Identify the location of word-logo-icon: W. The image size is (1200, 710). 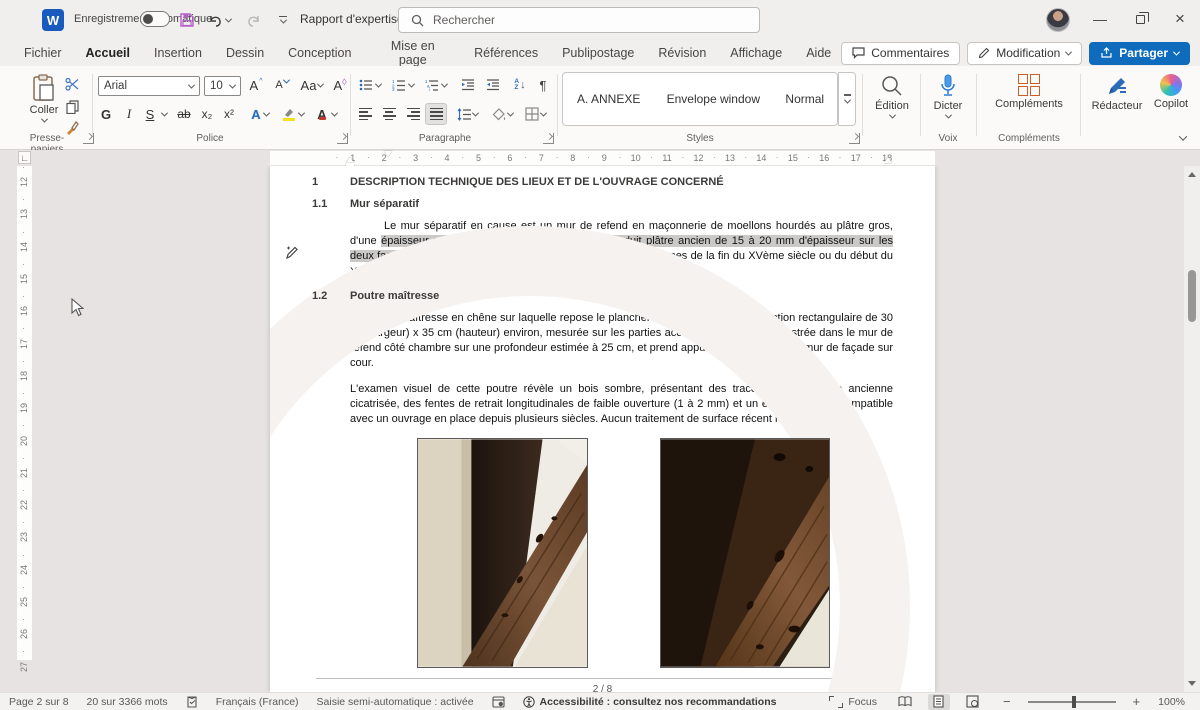
(53, 20).